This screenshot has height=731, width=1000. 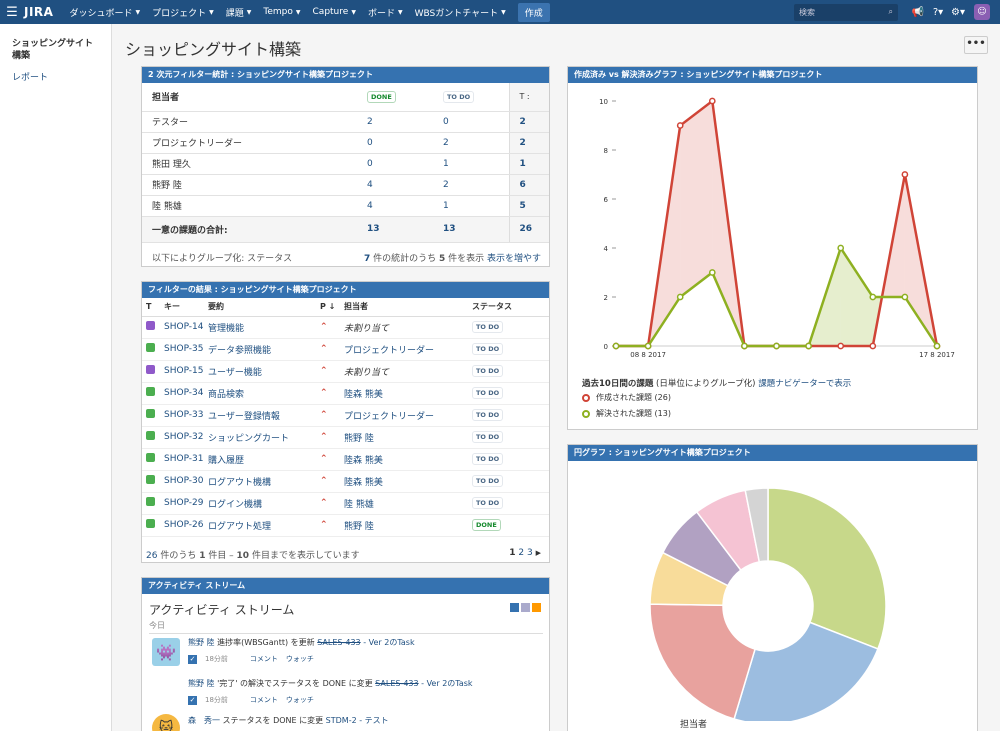 What do you see at coordinates (184, 437) in the screenshot?
I see `issue-key: SHOP-32` at bounding box center [184, 437].